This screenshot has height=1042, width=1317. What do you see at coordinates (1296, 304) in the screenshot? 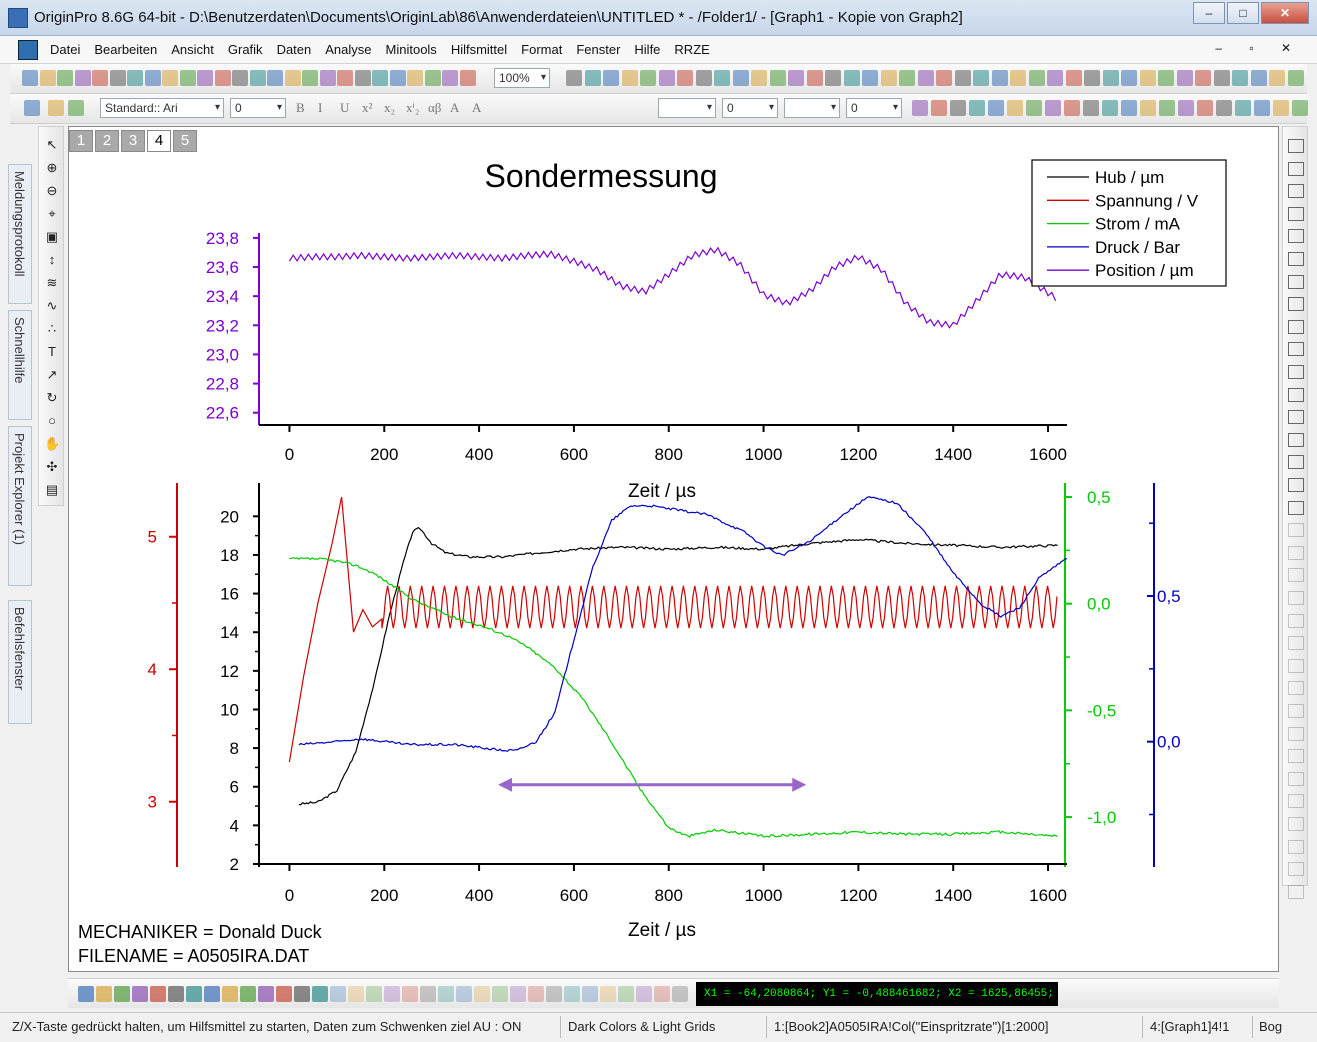
I see `graph-tool-8-icon` at bounding box center [1296, 304].